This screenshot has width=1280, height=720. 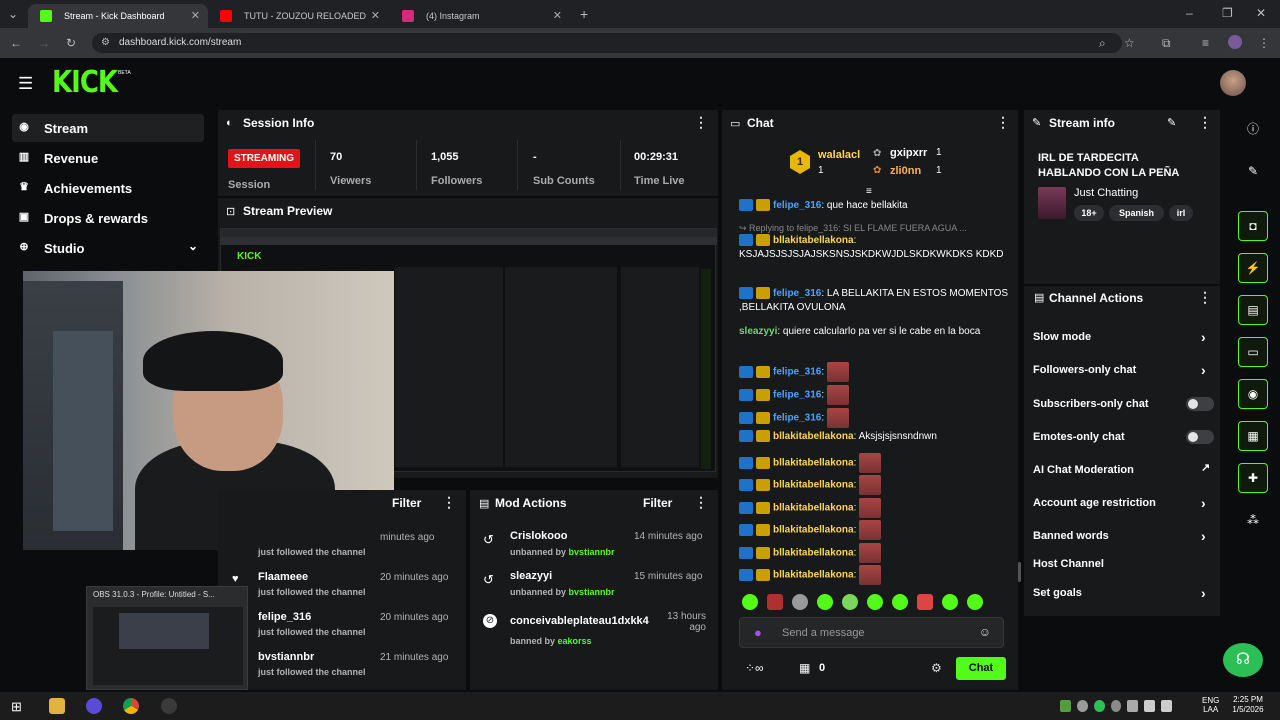 What do you see at coordinates (1205, 297) in the screenshot?
I see `channel-actions-more-icon: ⋮` at bounding box center [1205, 297].